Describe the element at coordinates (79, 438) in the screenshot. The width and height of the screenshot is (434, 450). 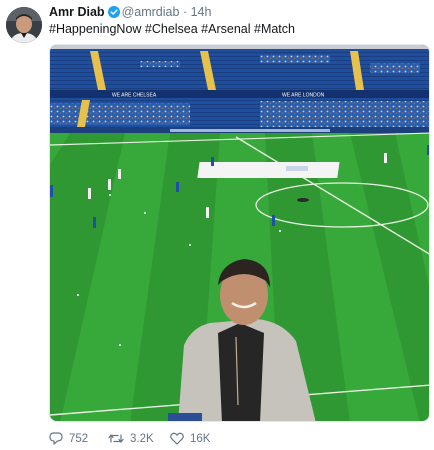
I see `reply-count: 752` at that location.